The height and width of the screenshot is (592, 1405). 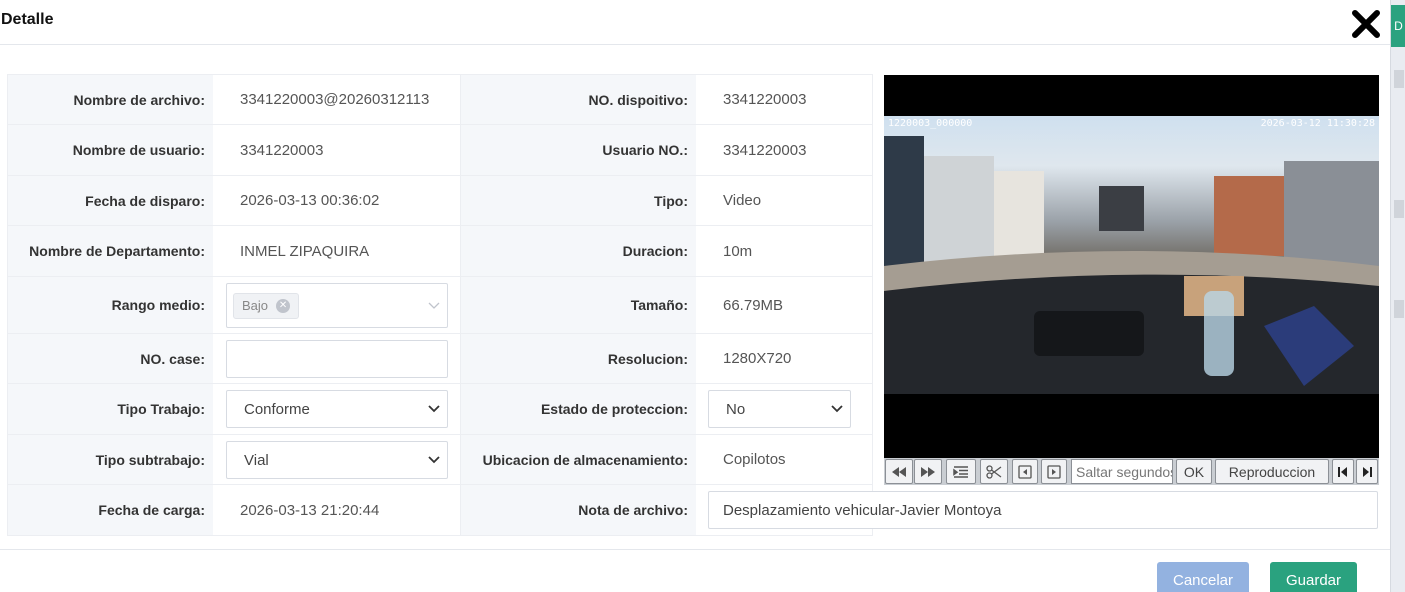 I want to click on label-tipo: Tipo:, so click(x=578, y=200).